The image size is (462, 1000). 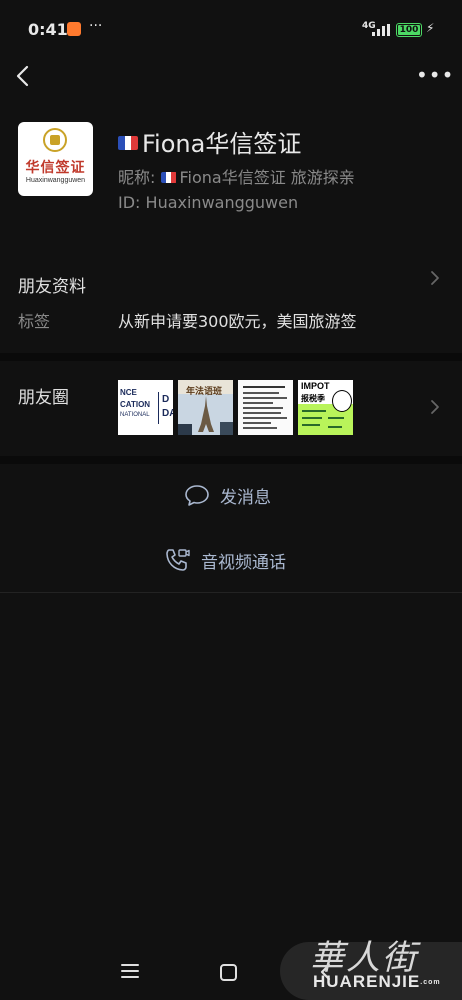 What do you see at coordinates (128, 392) in the screenshot?
I see `thumbnail-text: NCE` at bounding box center [128, 392].